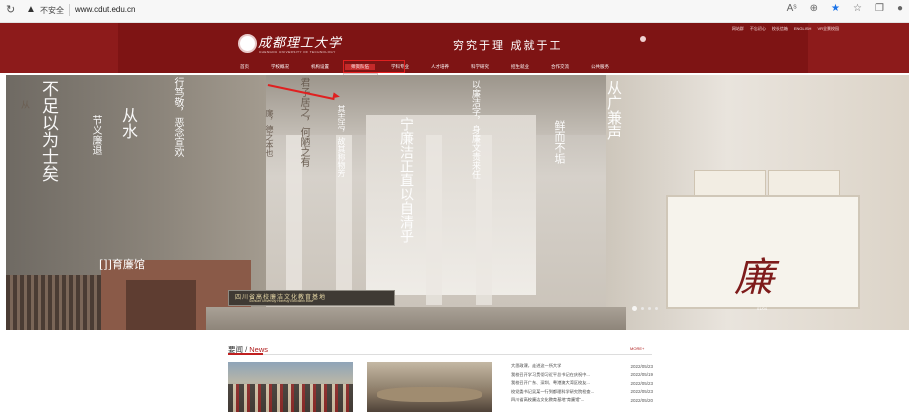  What do you see at coordinates (429, 394) in the screenshot?
I see `photo-meeting-table` at bounding box center [429, 394].